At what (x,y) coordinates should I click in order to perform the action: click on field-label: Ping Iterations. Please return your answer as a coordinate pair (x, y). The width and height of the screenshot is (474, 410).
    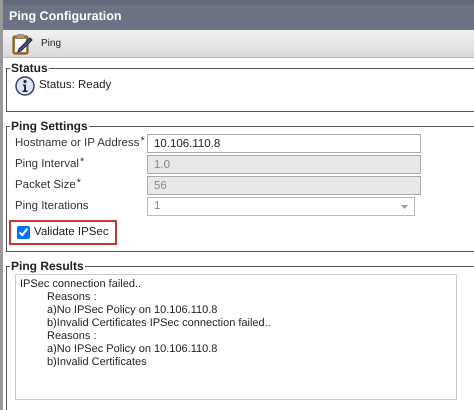
    Looking at the image, I should click on (52, 206).